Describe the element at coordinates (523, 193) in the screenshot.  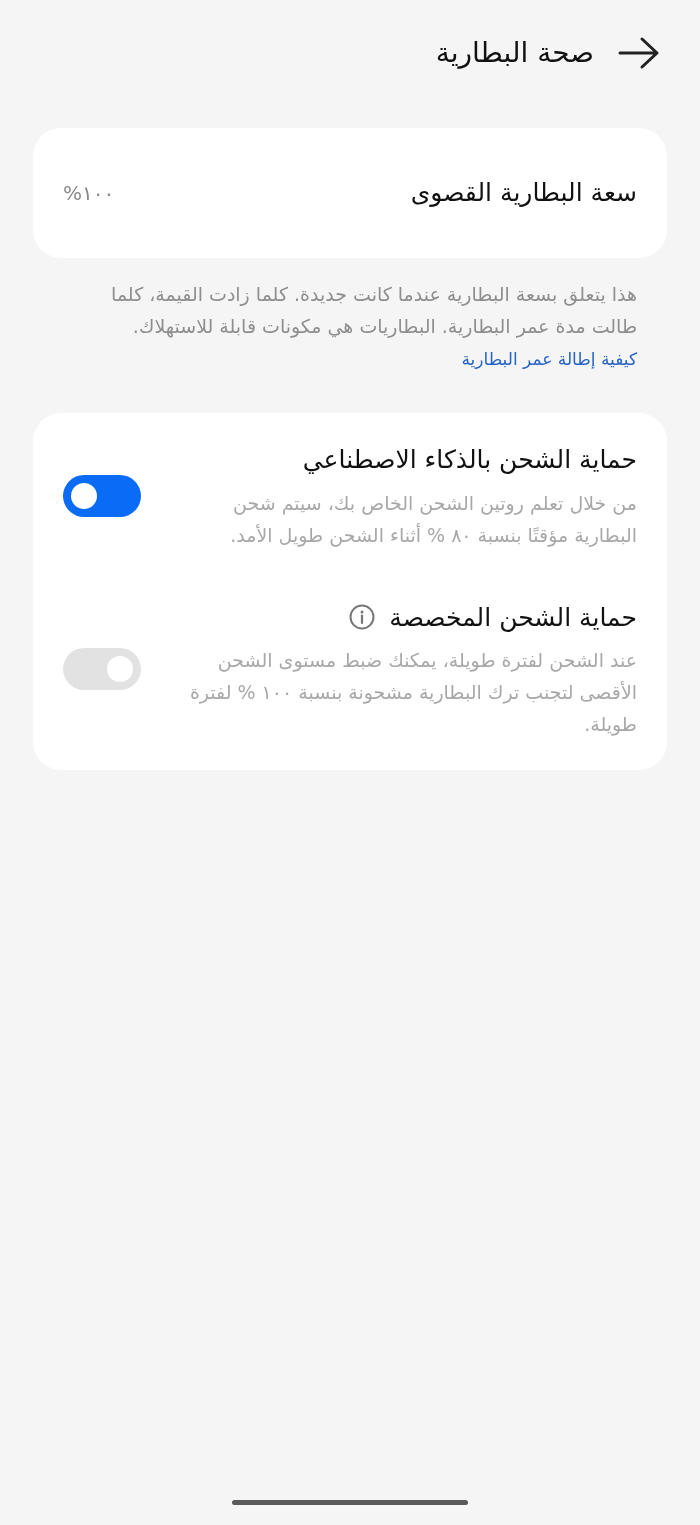
I see `capacity-label: سعة البطارية القصوى` at that location.